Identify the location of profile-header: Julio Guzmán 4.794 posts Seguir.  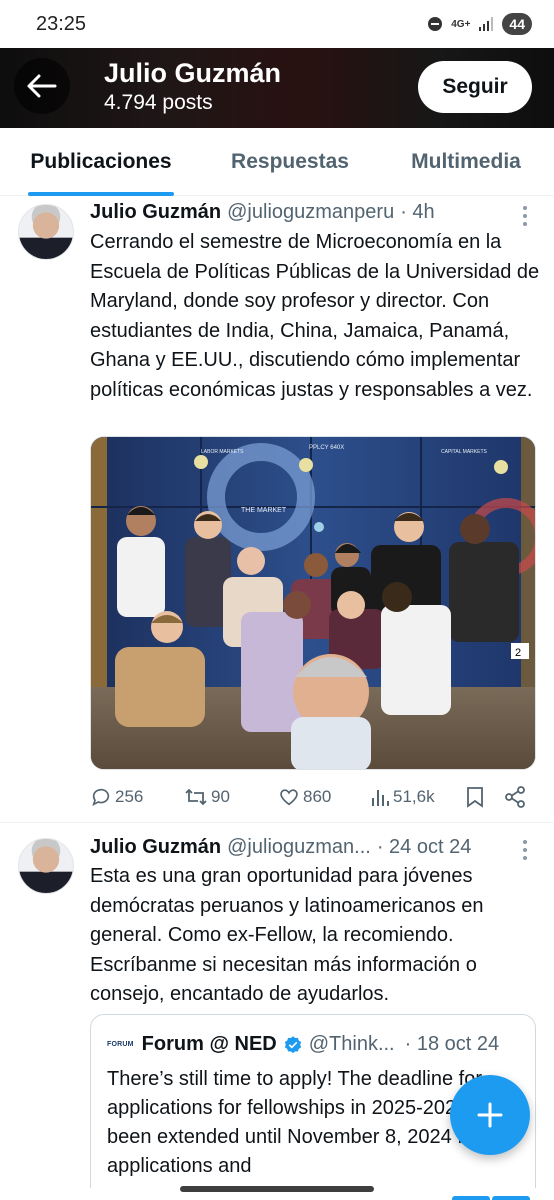
(277, 88).